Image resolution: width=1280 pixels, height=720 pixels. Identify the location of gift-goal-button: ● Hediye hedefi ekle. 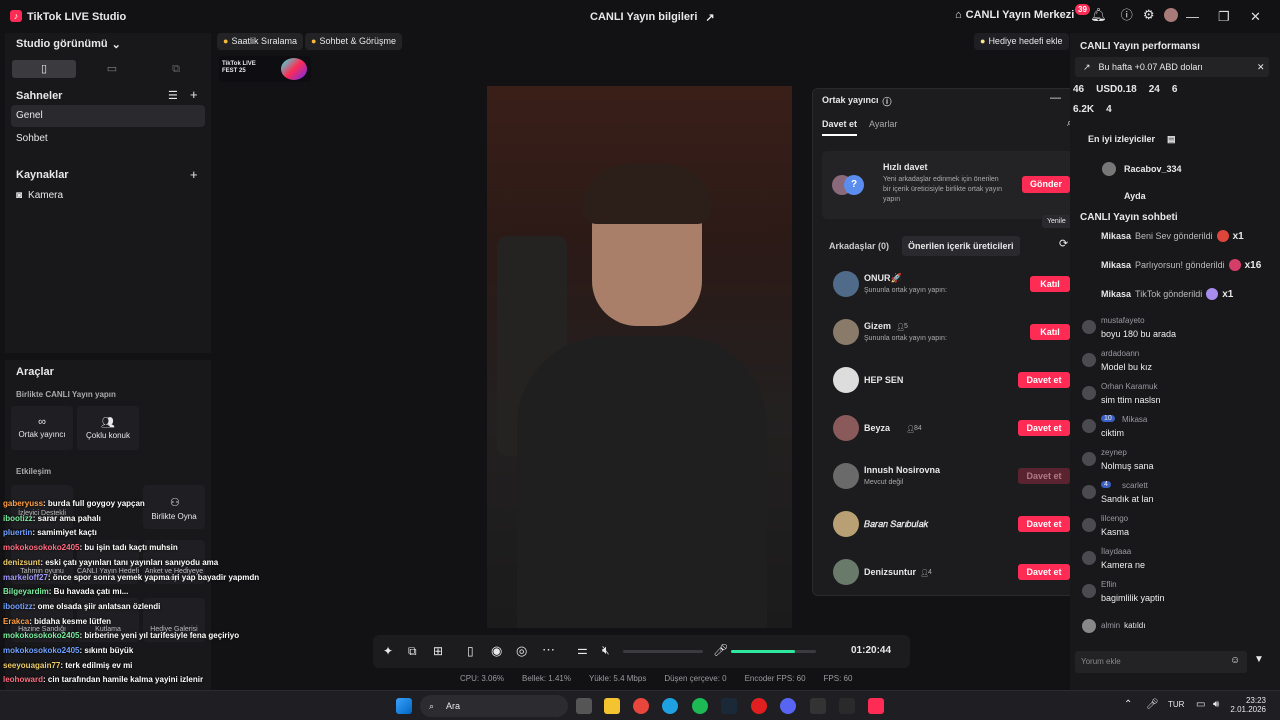
(1021, 41).